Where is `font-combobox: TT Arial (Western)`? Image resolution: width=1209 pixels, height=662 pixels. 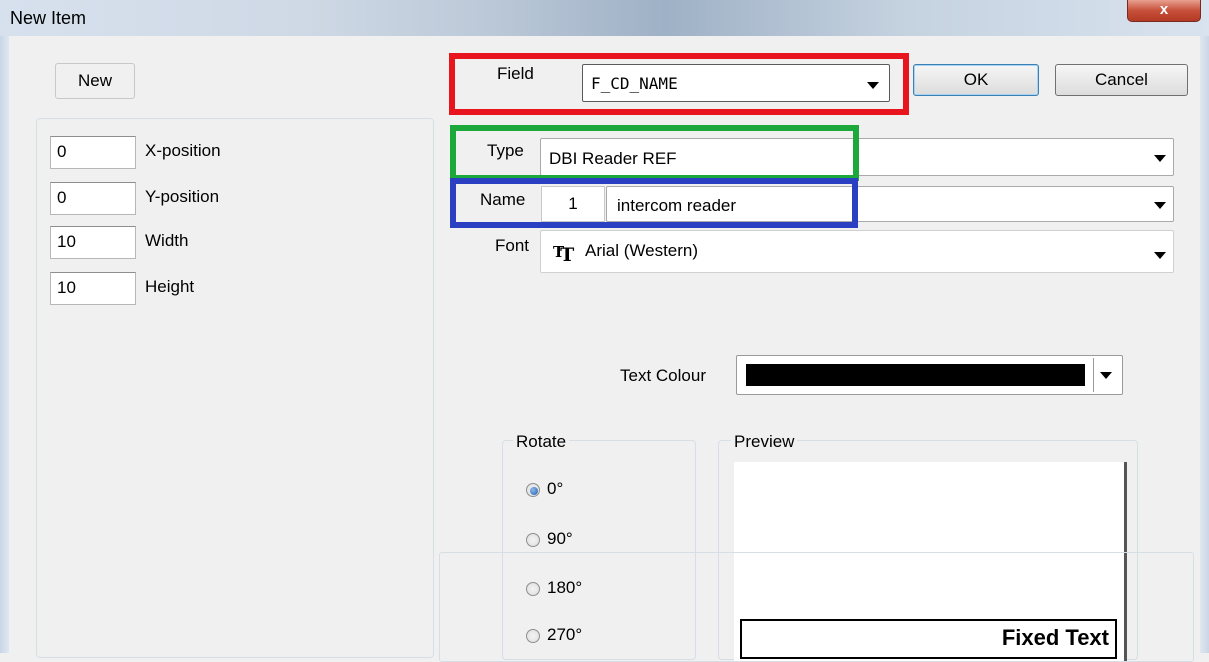
font-combobox: TT Arial (Western) is located at coordinates (857, 251).